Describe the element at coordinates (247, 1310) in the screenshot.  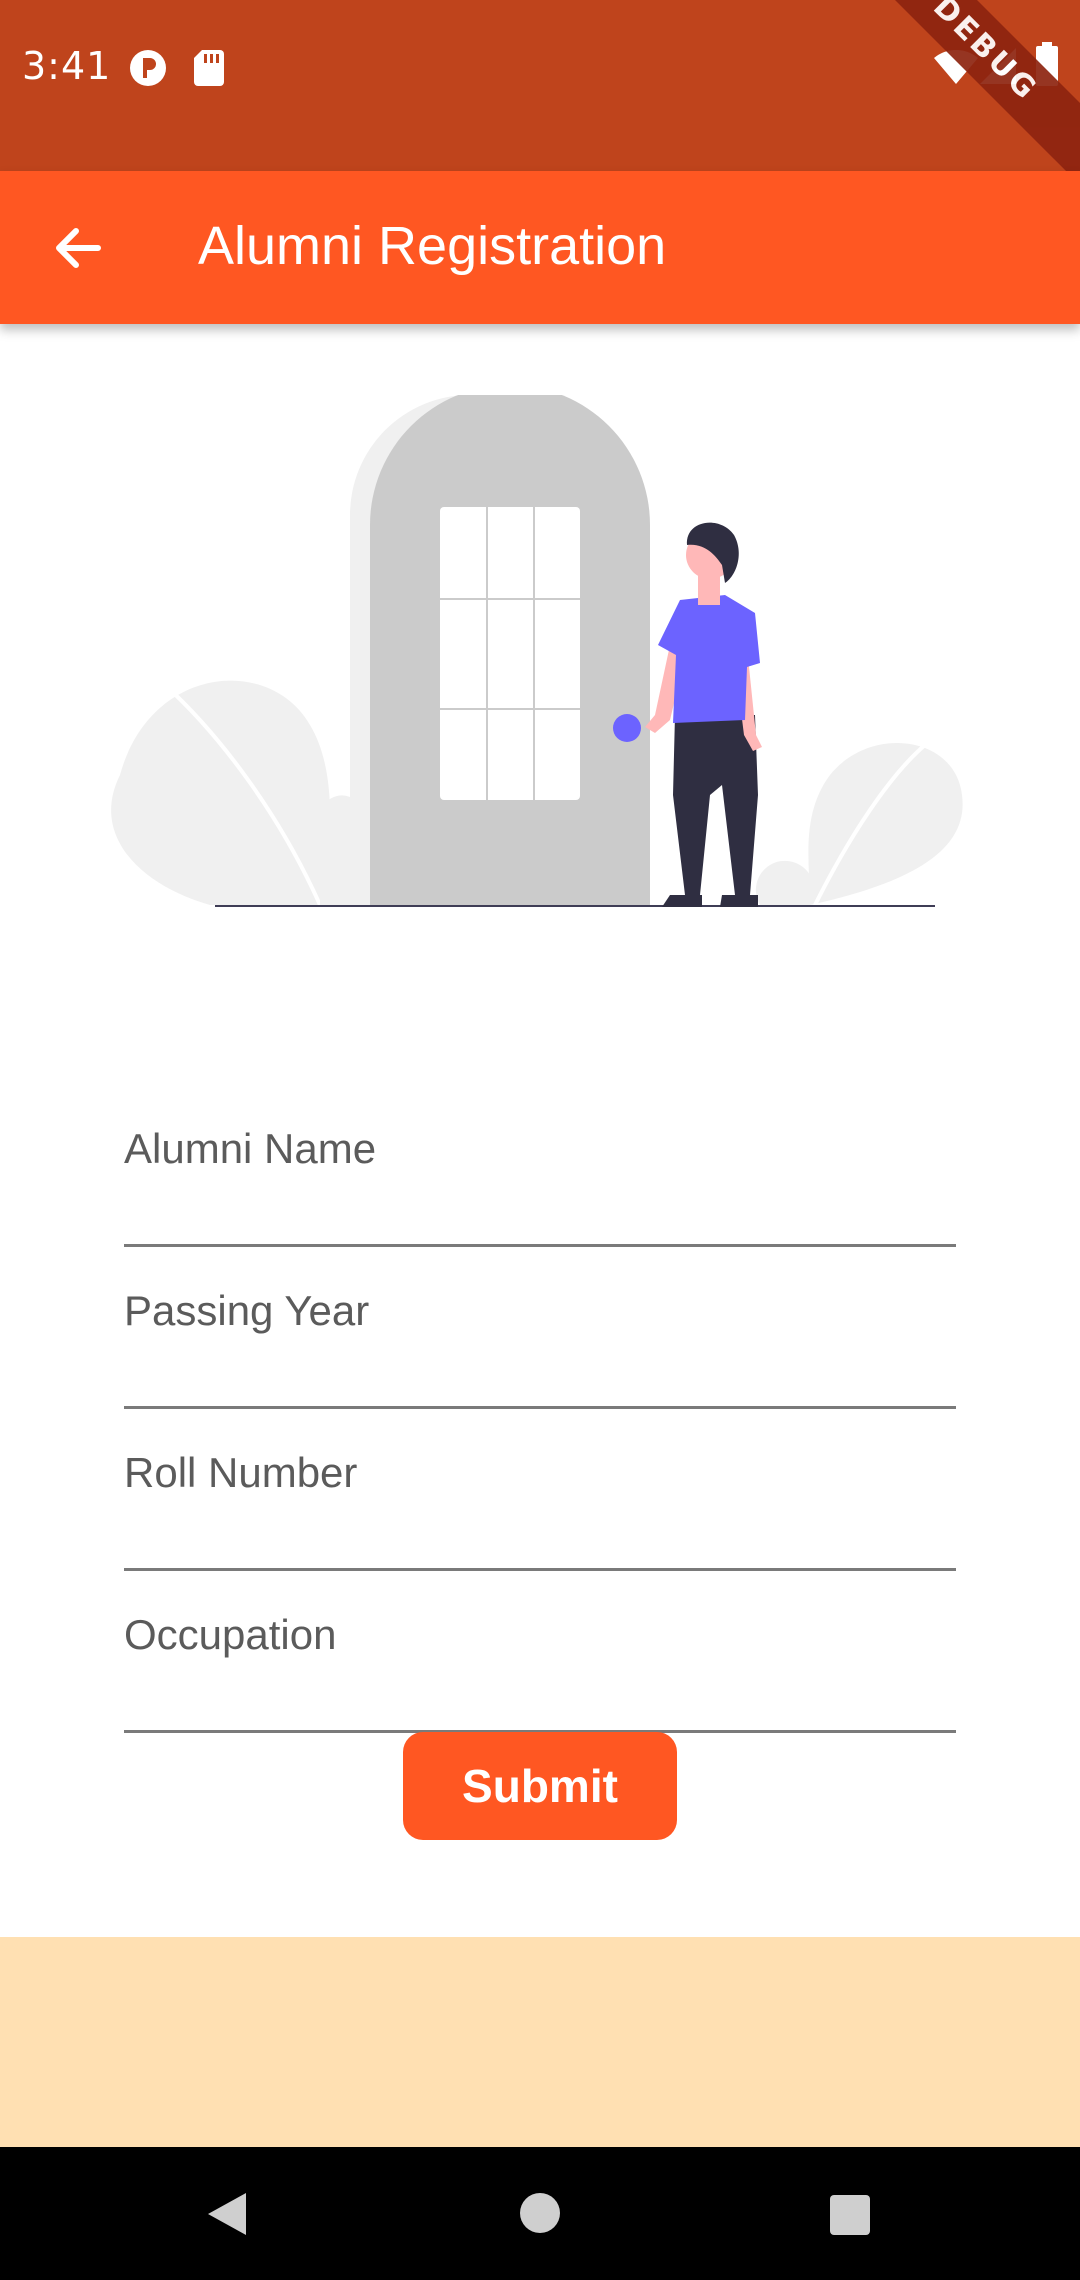
I see `passing-year-label: Passing Year` at that location.